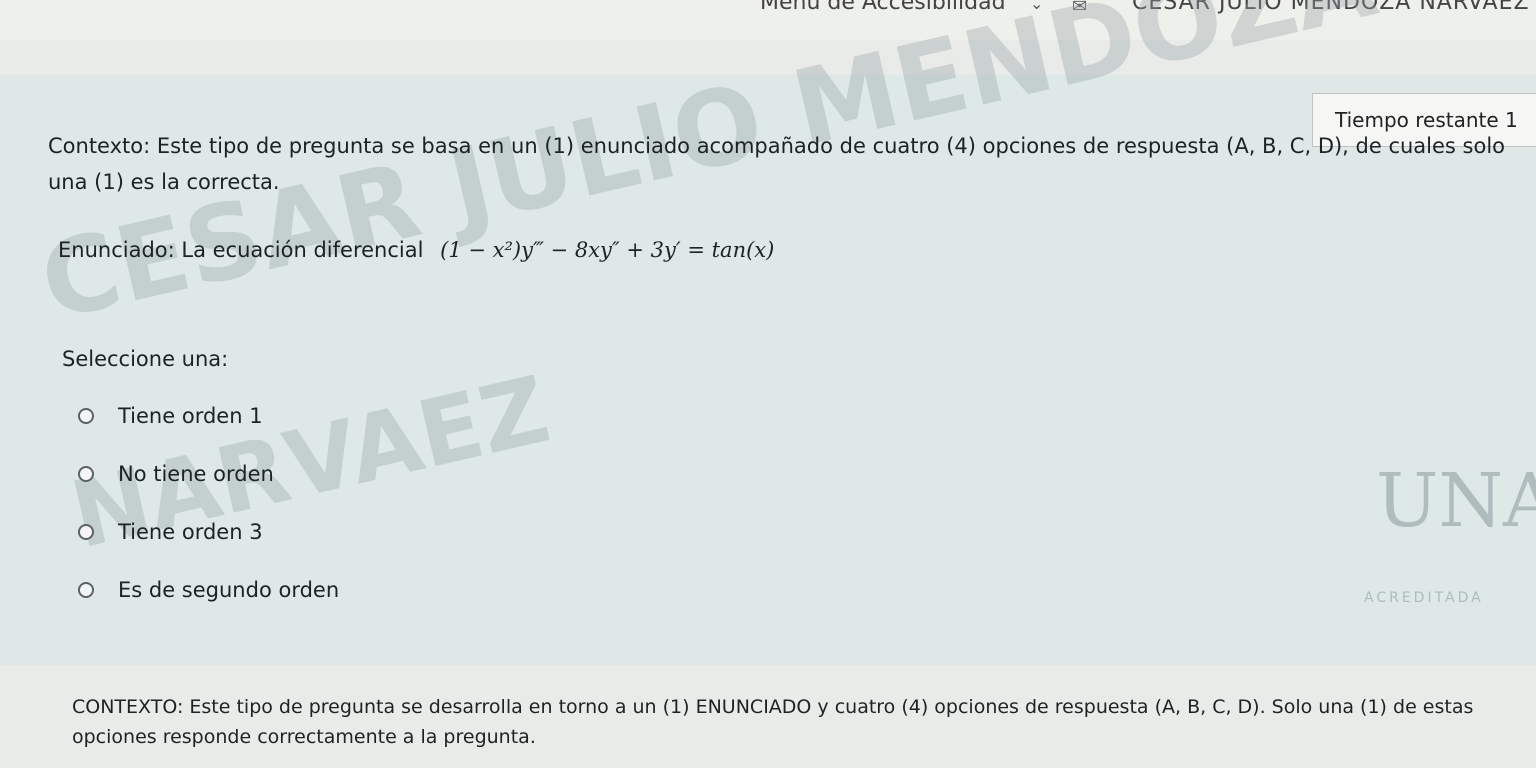 Image resolution: width=1536 pixels, height=768 pixels. What do you see at coordinates (145, 359) in the screenshot?
I see `select-prompt: Seleccione una:` at bounding box center [145, 359].